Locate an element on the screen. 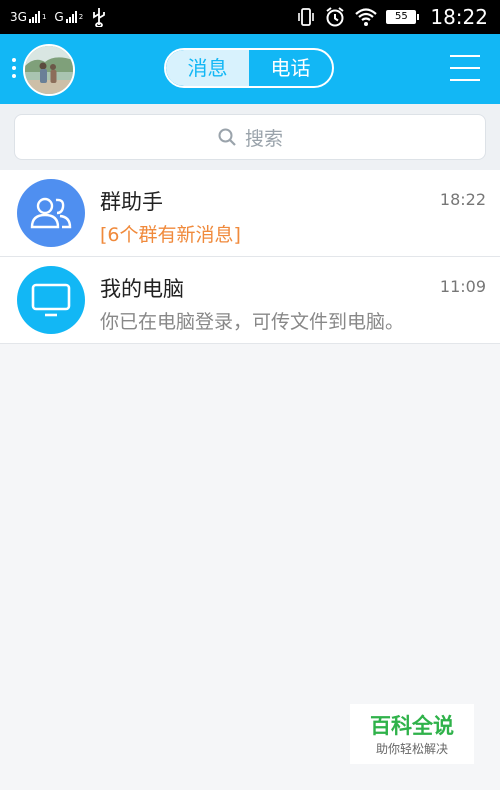 The width and height of the screenshot is (500, 790). wifi-icon is located at coordinates (366, 17).